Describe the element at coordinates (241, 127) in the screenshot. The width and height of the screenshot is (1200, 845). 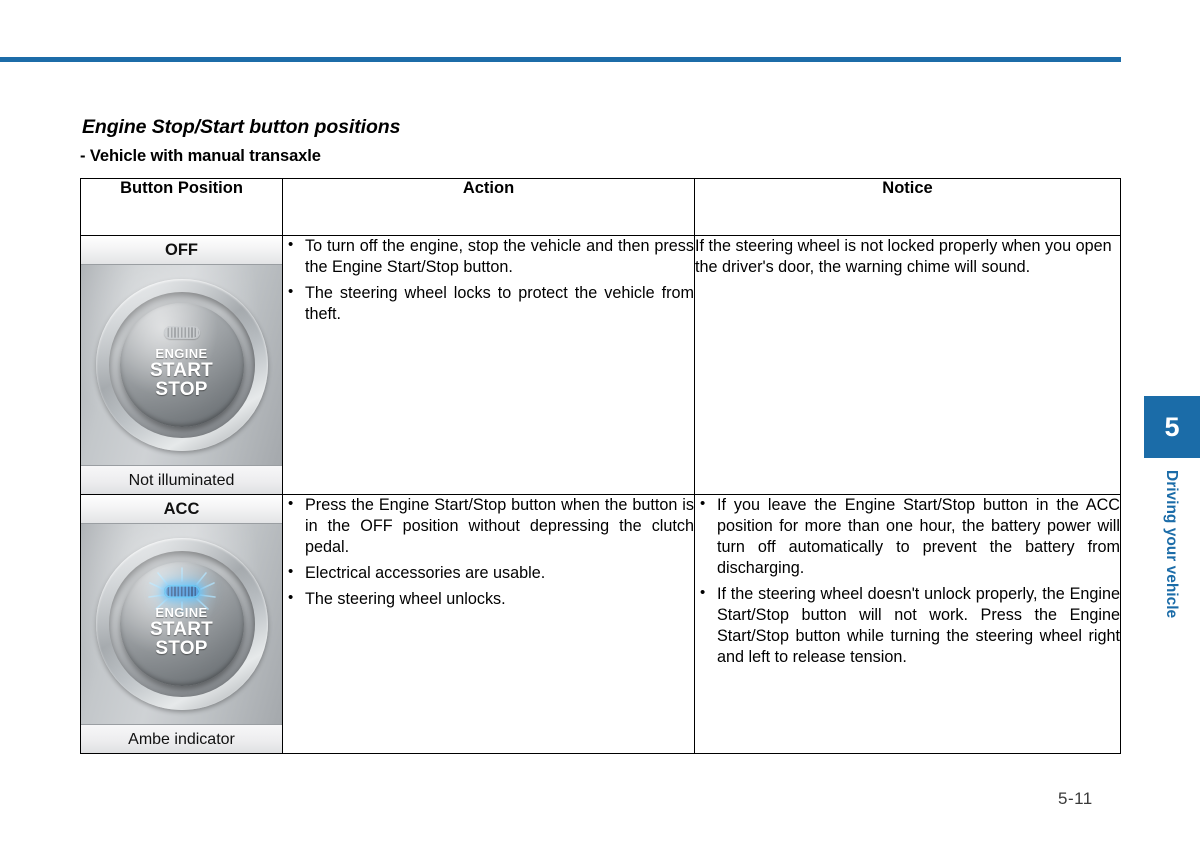
I see `page-title: Engine Stop/Start button positions` at that location.